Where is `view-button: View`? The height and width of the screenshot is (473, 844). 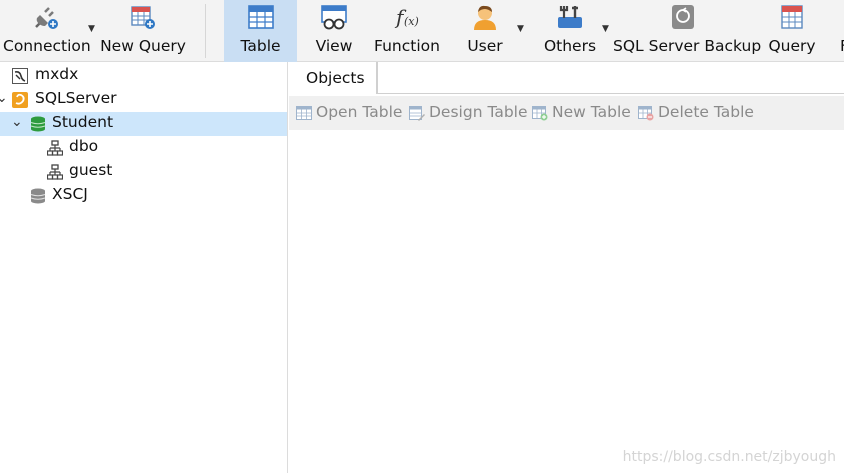 view-button: View is located at coordinates (334, 31).